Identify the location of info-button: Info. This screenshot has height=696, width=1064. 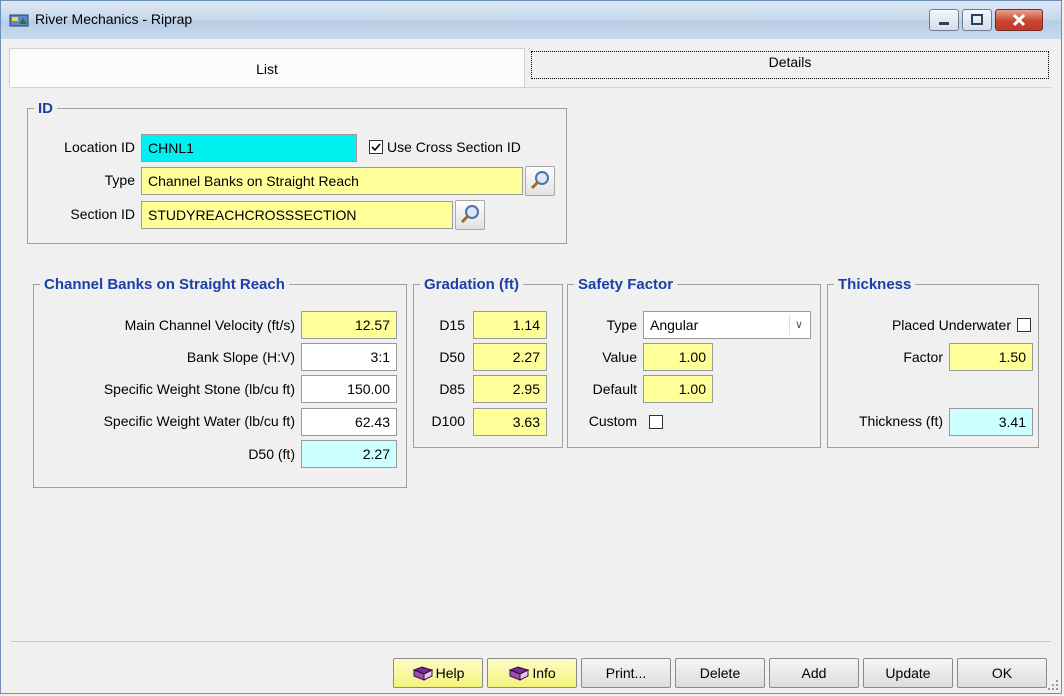
(532, 673).